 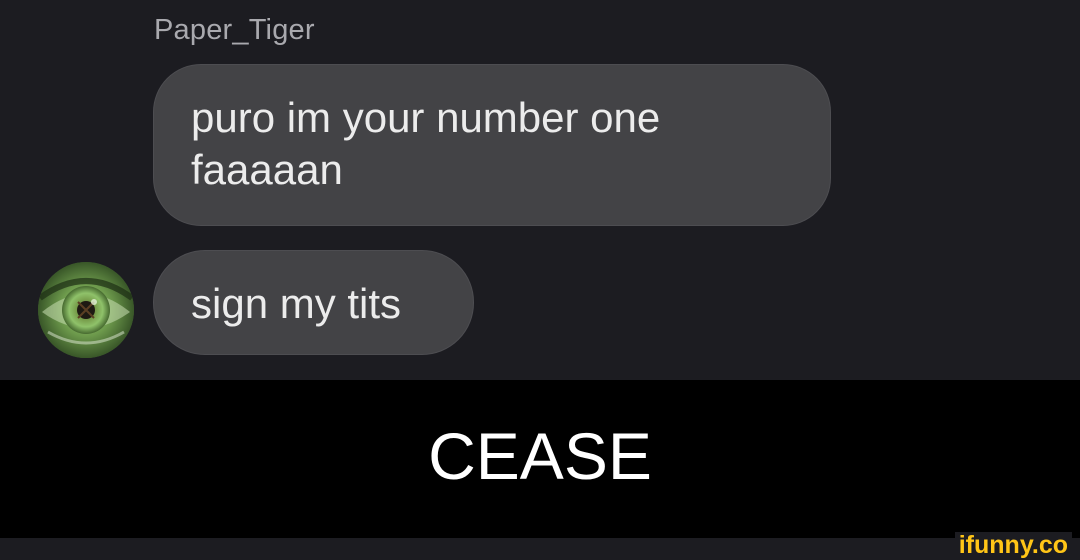 I want to click on watermark: ifunny.co, so click(x=1013, y=545).